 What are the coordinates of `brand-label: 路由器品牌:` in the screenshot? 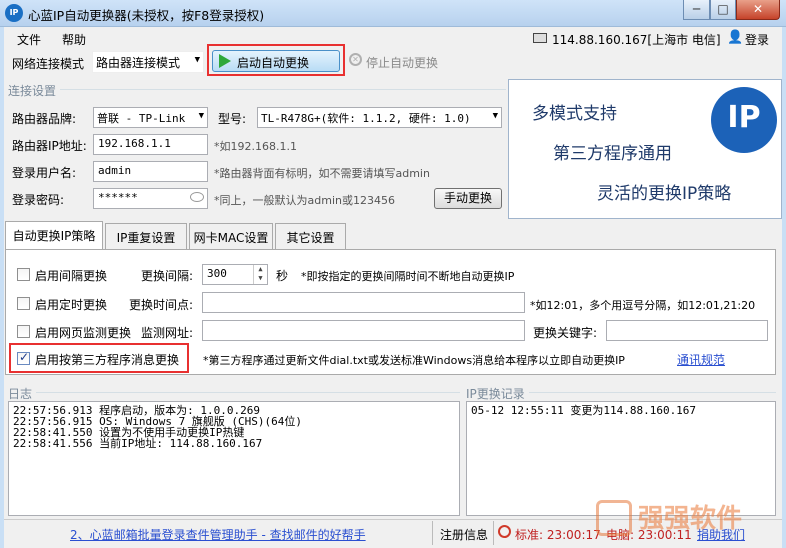 It's located at (44, 119).